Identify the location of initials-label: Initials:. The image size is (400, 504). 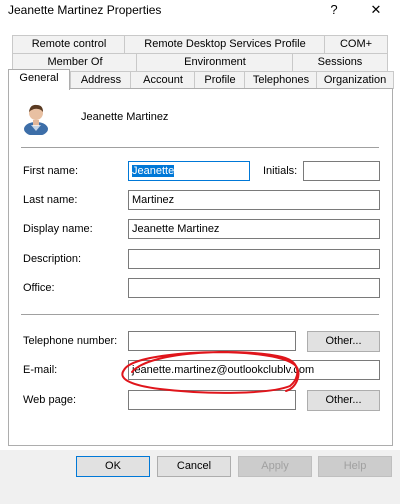
(280, 171).